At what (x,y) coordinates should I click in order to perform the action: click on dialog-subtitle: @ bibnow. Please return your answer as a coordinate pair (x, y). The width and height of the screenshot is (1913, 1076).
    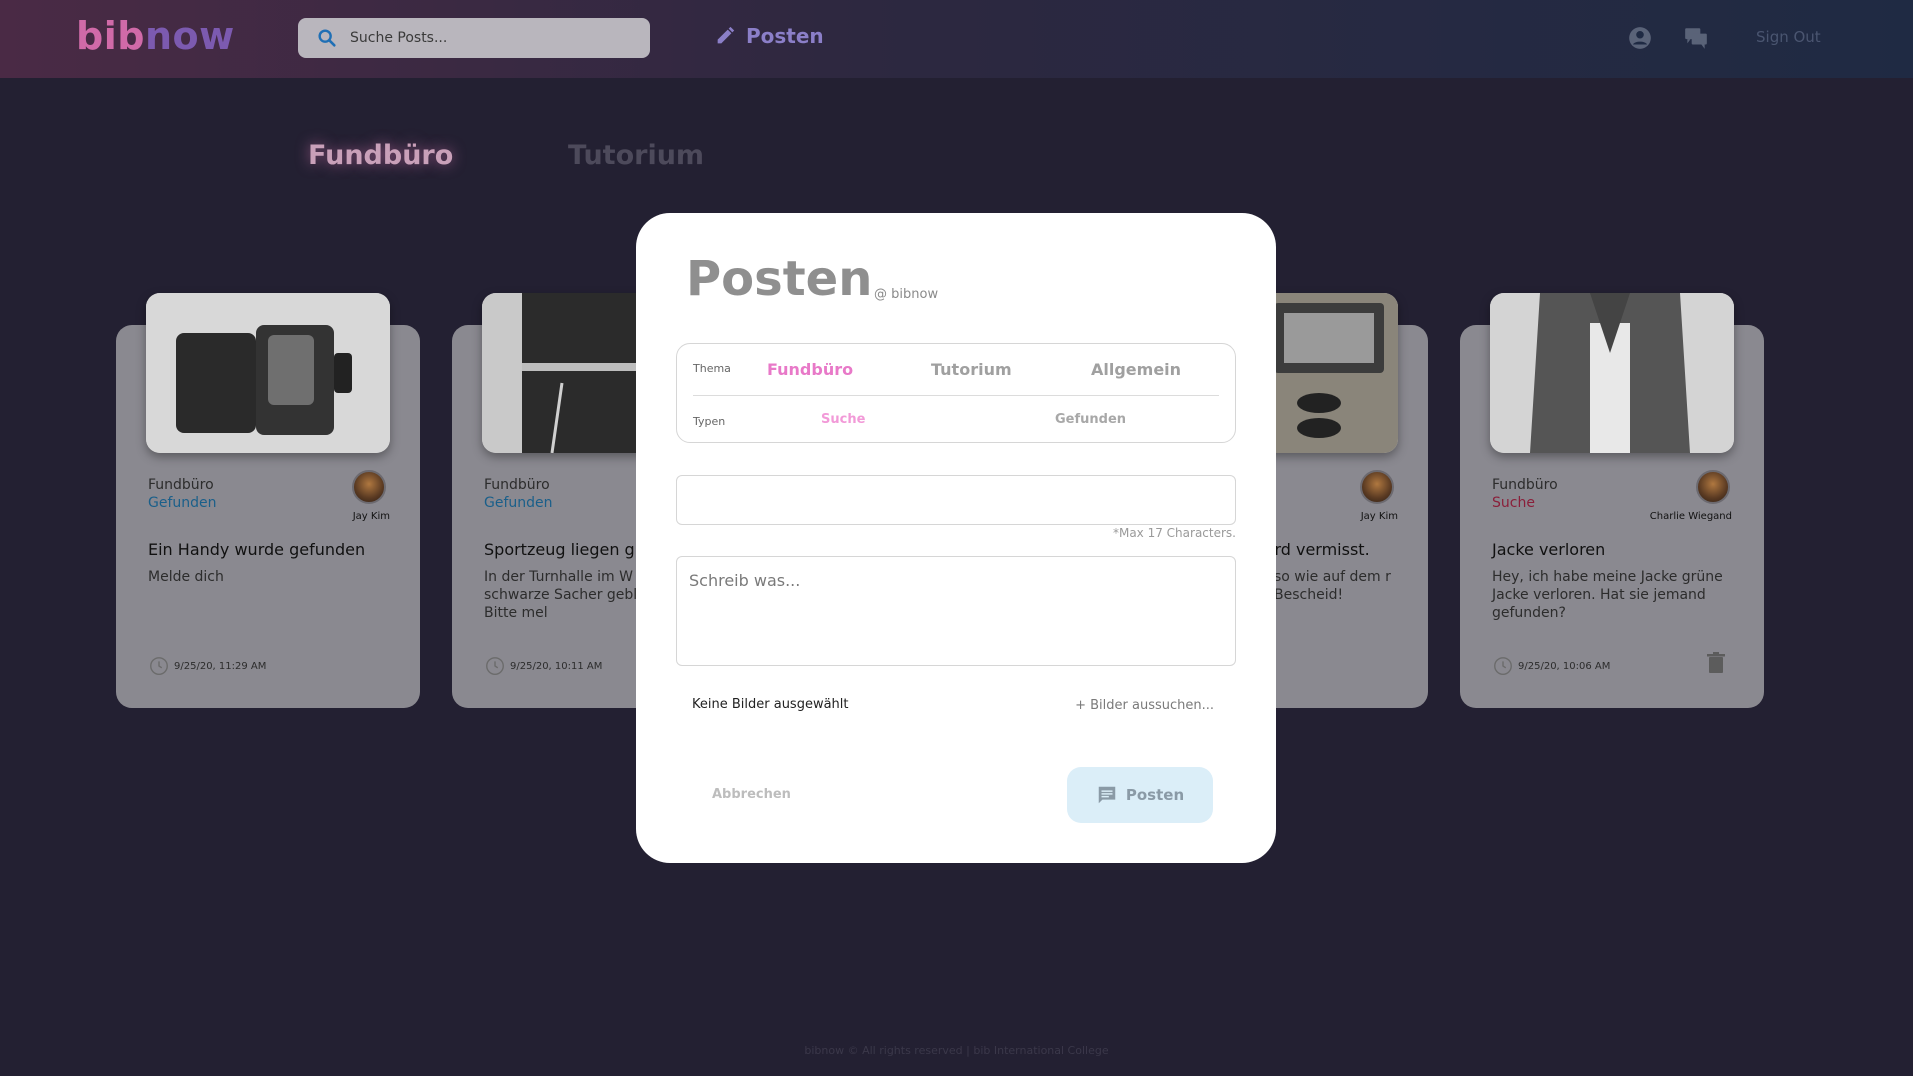
    Looking at the image, I should click on (906, 294).